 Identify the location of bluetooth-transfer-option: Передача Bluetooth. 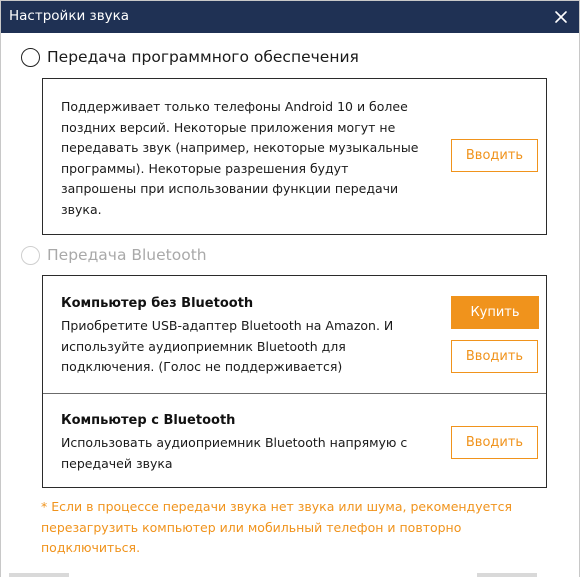
(114, 255).